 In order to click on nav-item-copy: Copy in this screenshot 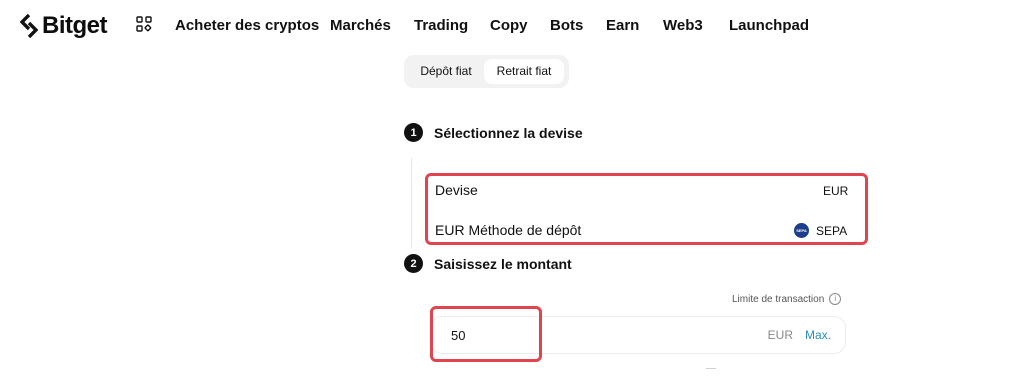, I will do `click(520, 25)`.